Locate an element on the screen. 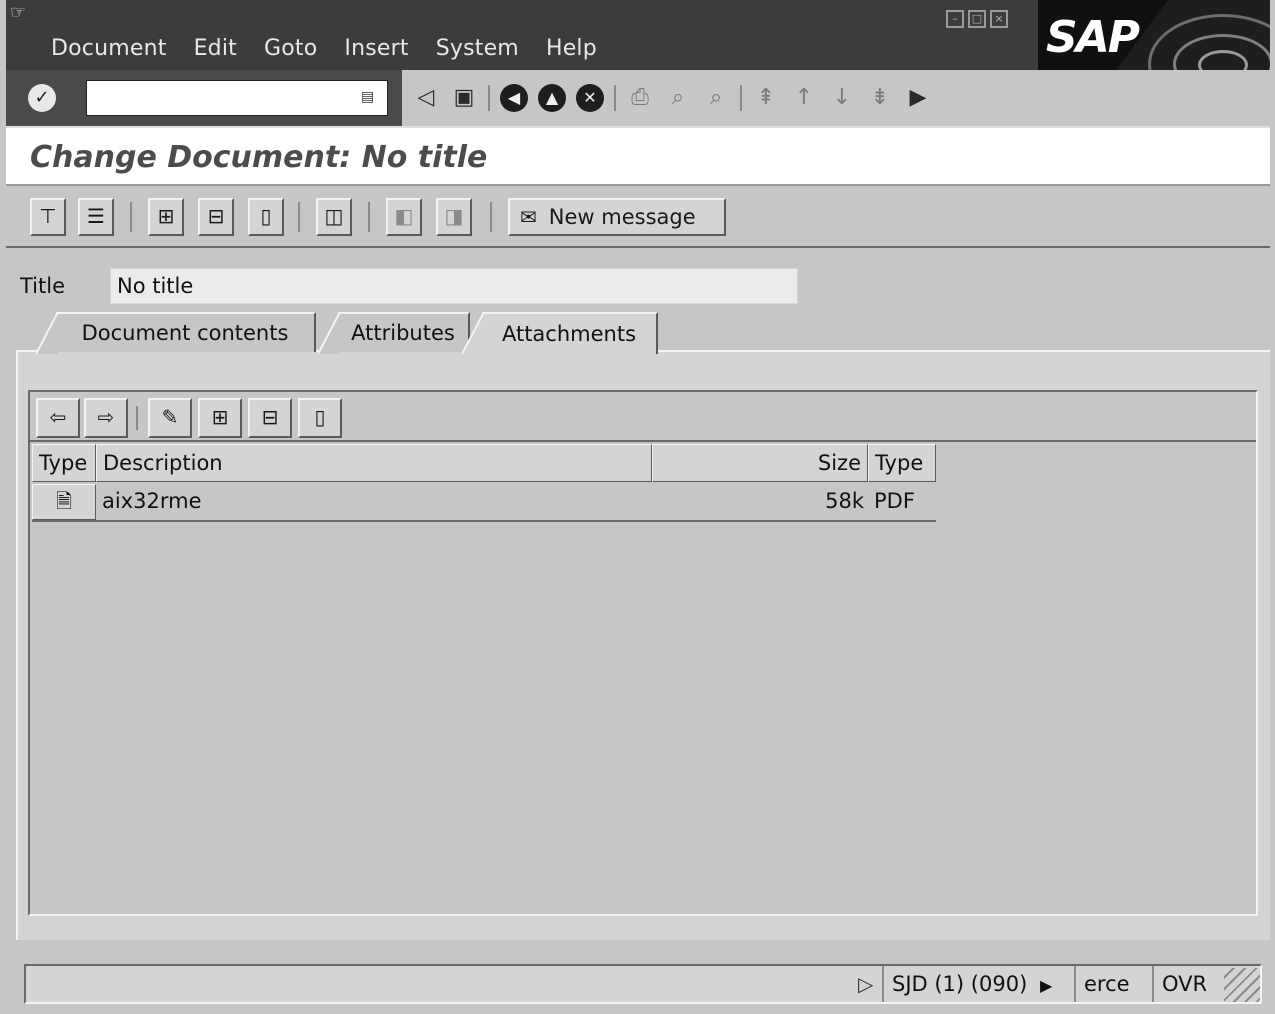  sap-logo: SAP is located at coordinates (1154, 35).